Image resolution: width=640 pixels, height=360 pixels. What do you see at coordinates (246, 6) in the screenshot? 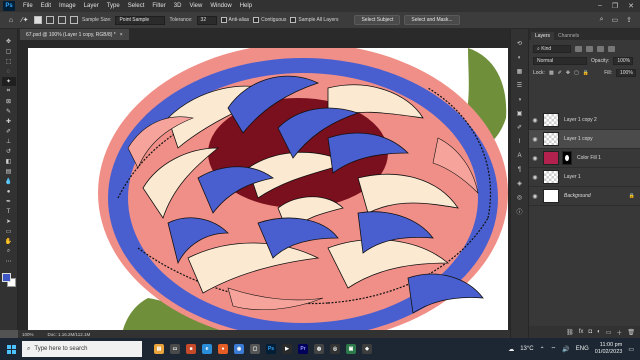
I see `menu-help: Help` at bounding box center [246, 6].